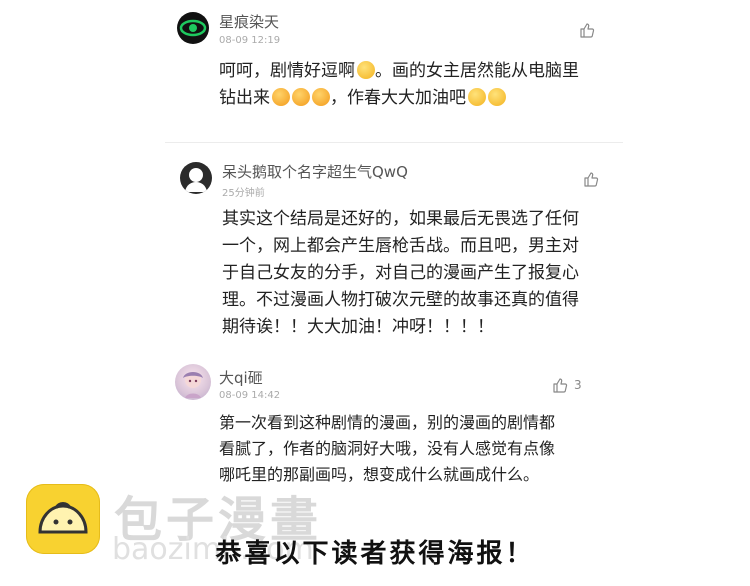  I want to click on comment-body: 呵呵，剧情好逗啊 。画的女主居然能从电脑里 钻出来 ，作春大大加油吧, so click(419, 85).